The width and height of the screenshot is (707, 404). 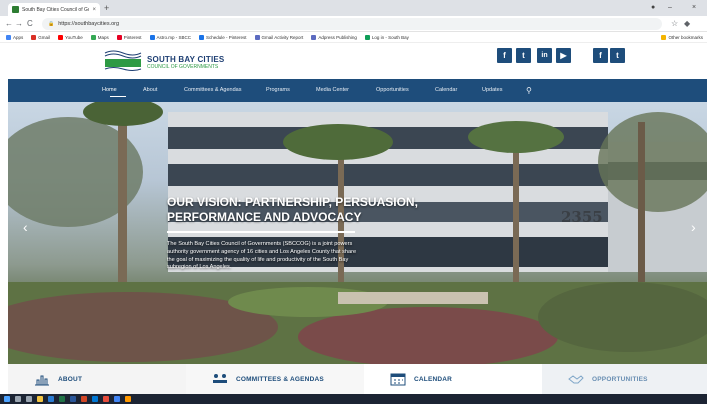 What do you see at coordinates (9, 24) in the screenshot?
I see `back-button: ←` at bounding box center [9, 24].